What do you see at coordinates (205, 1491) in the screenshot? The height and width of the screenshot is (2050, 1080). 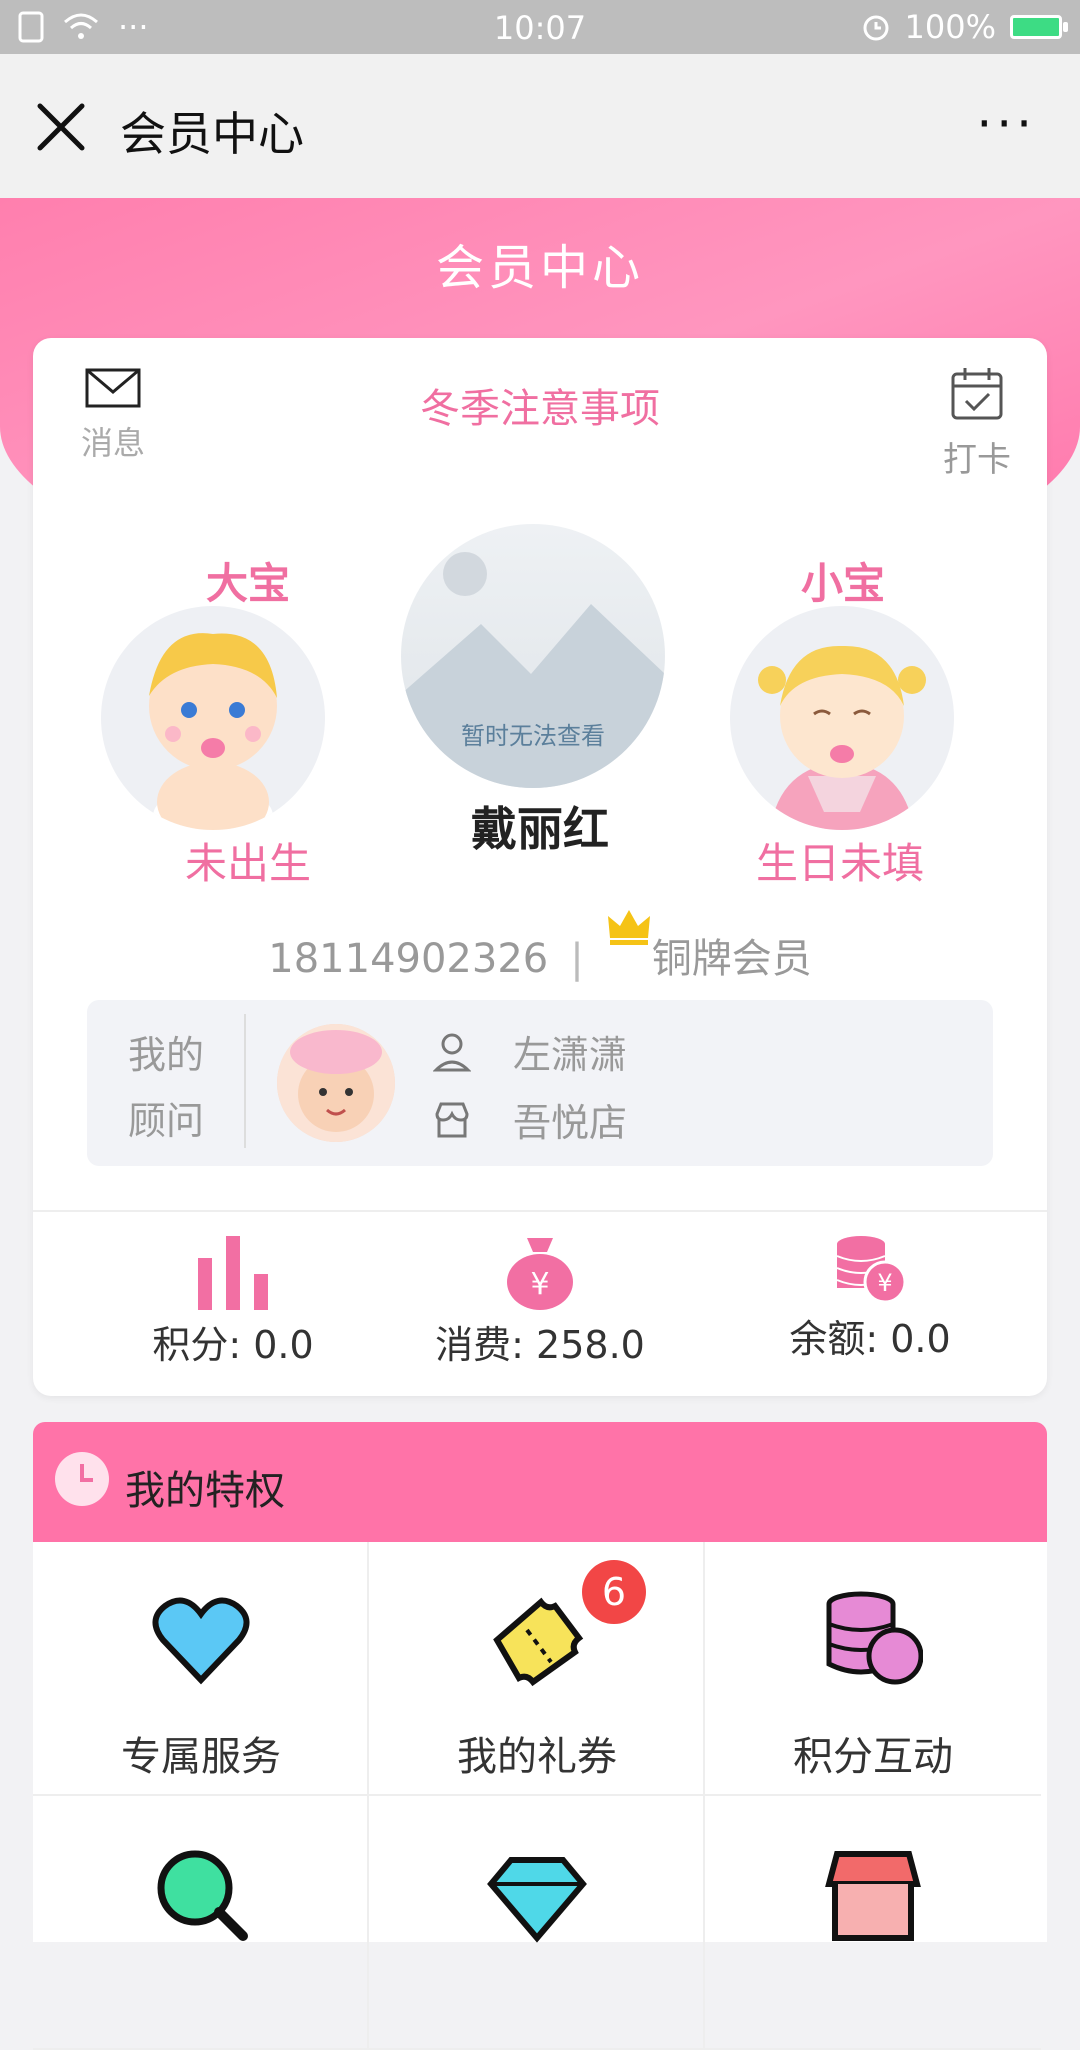 I see `privileges-title: 我的特权` at bounding box center [205, 1491].